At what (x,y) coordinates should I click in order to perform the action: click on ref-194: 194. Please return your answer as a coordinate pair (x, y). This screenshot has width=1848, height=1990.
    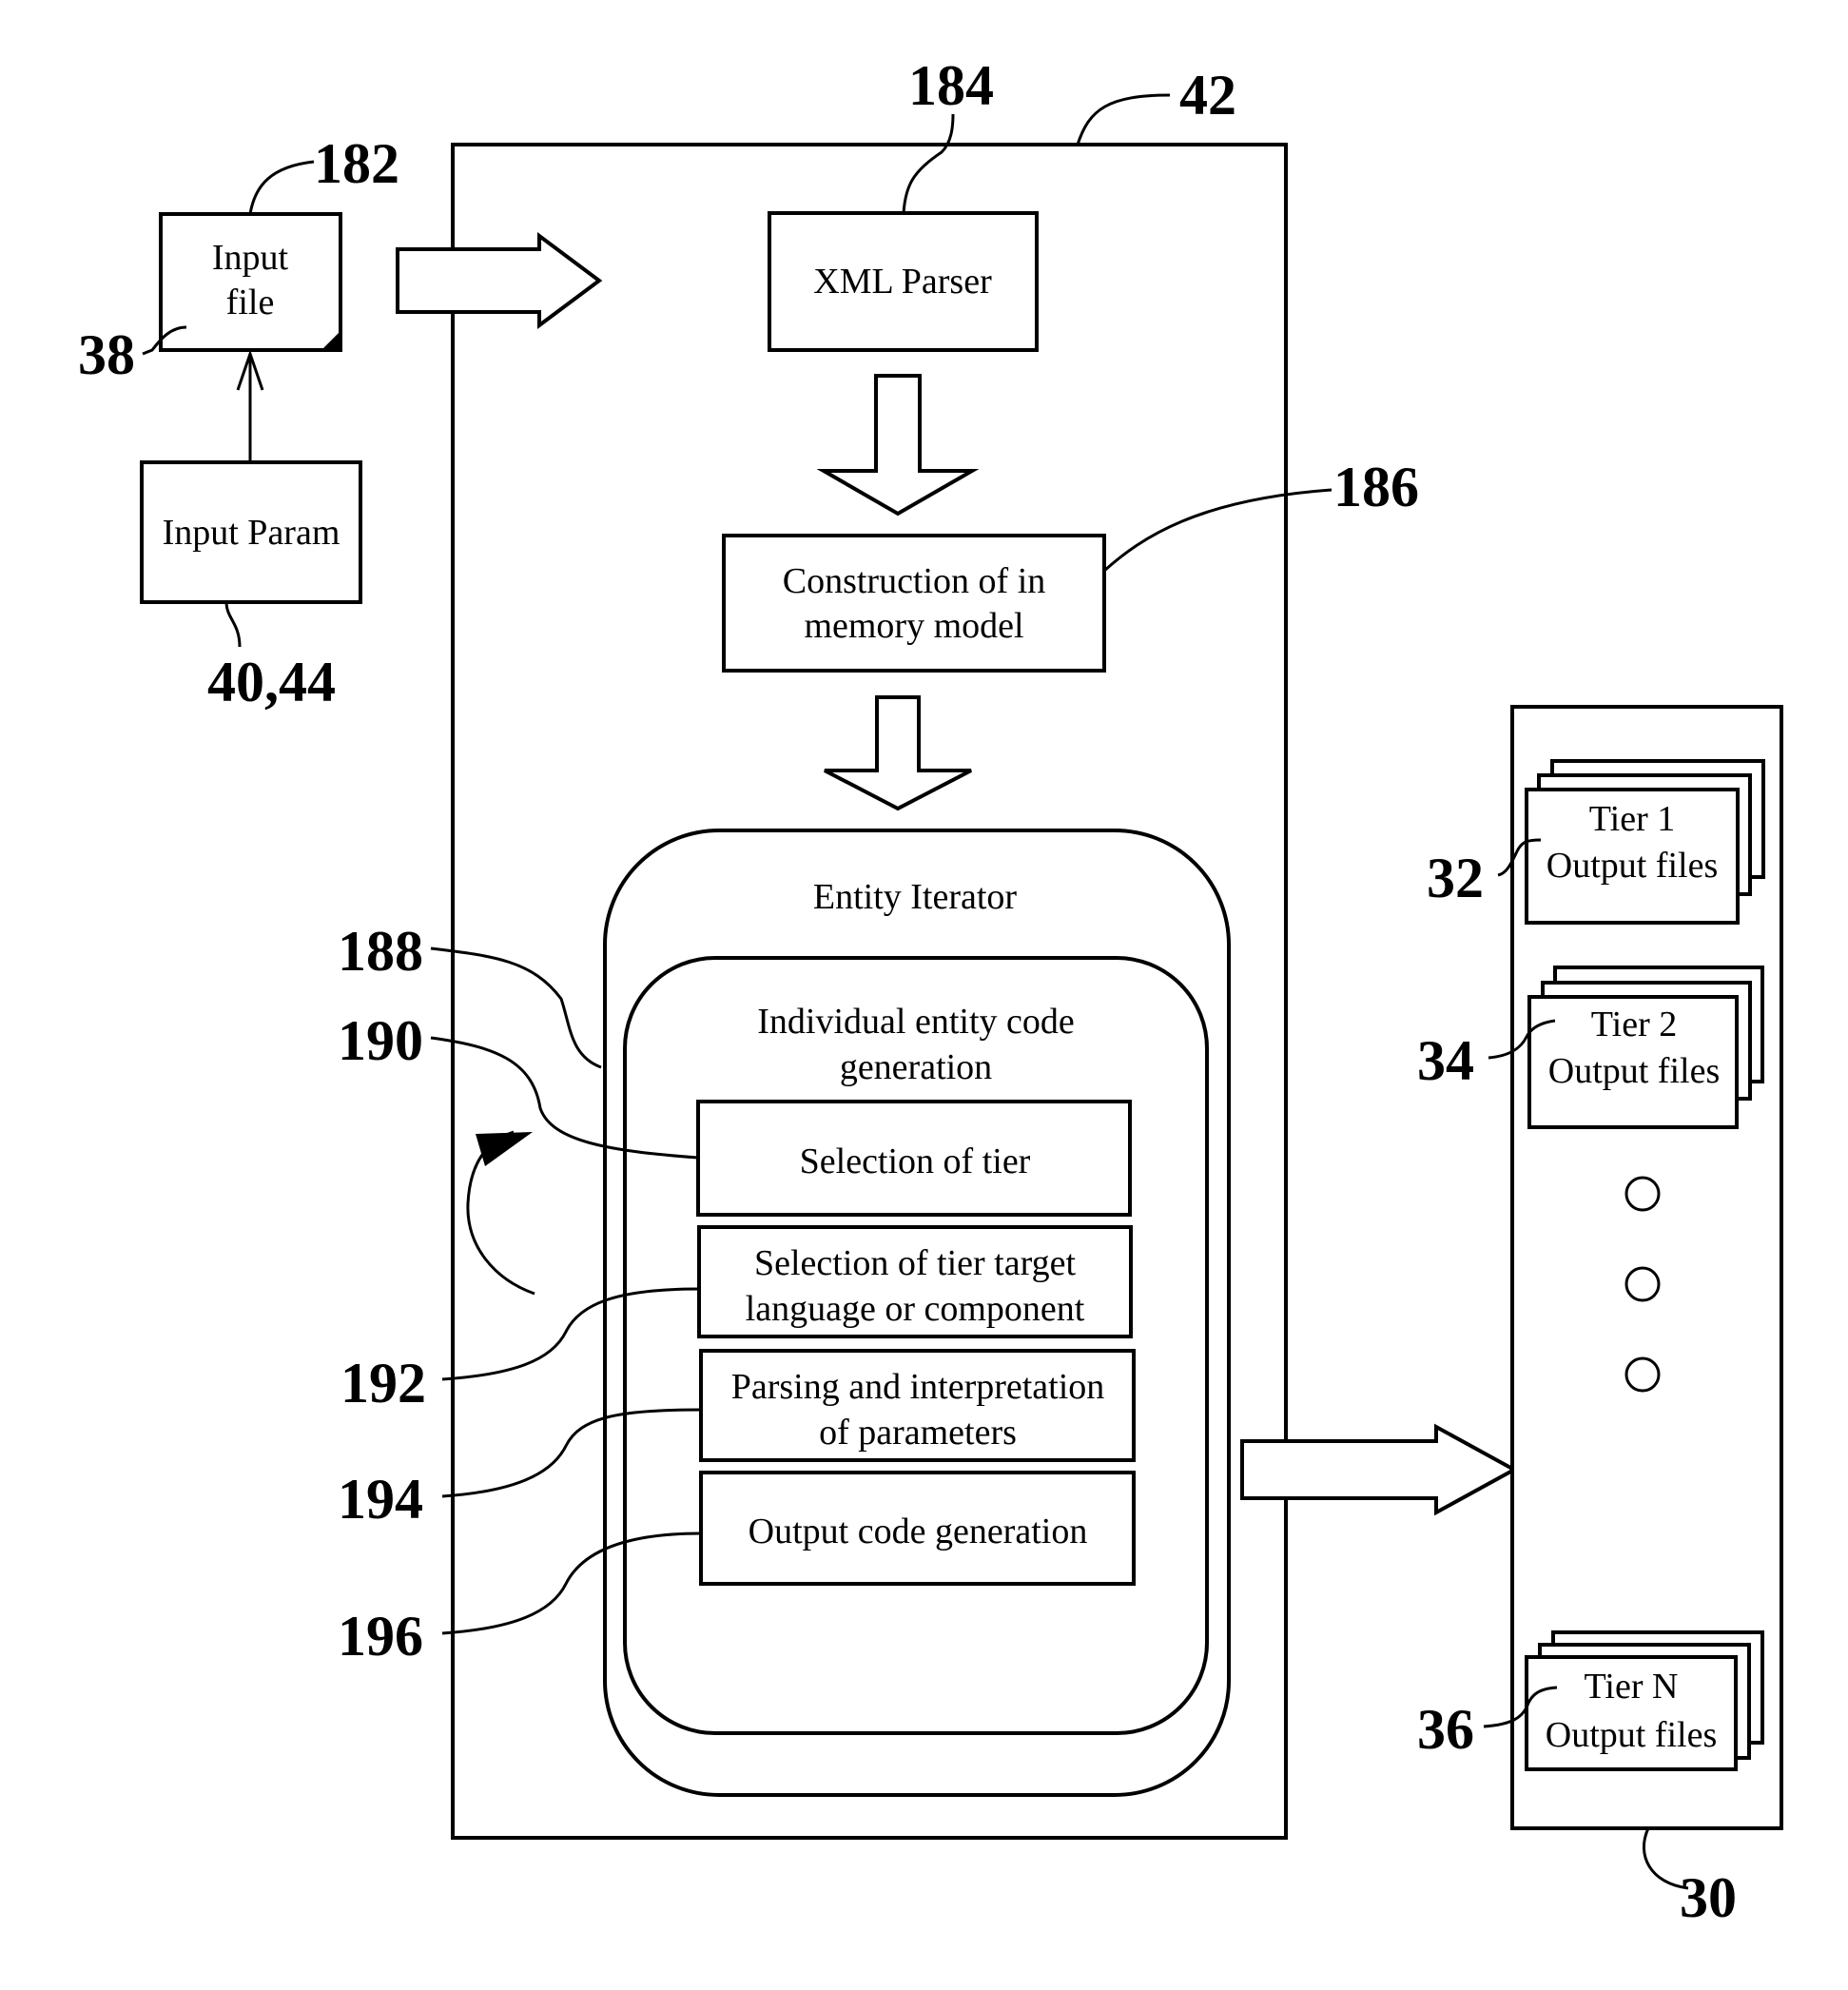
    Looking at the image, I should click on (380, 1499).